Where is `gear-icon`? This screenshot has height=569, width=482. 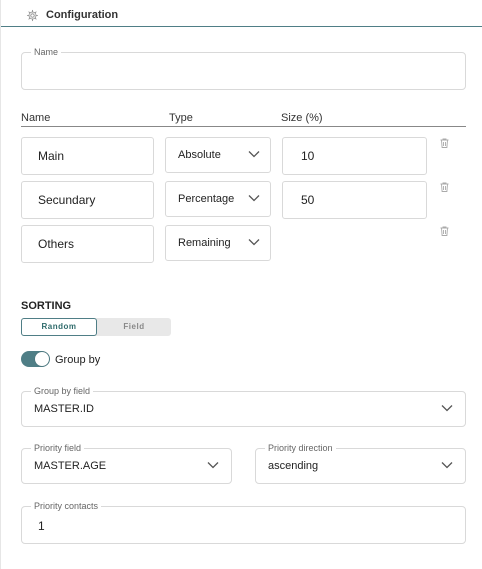
gear-icon is located at coordinates (32, 15).